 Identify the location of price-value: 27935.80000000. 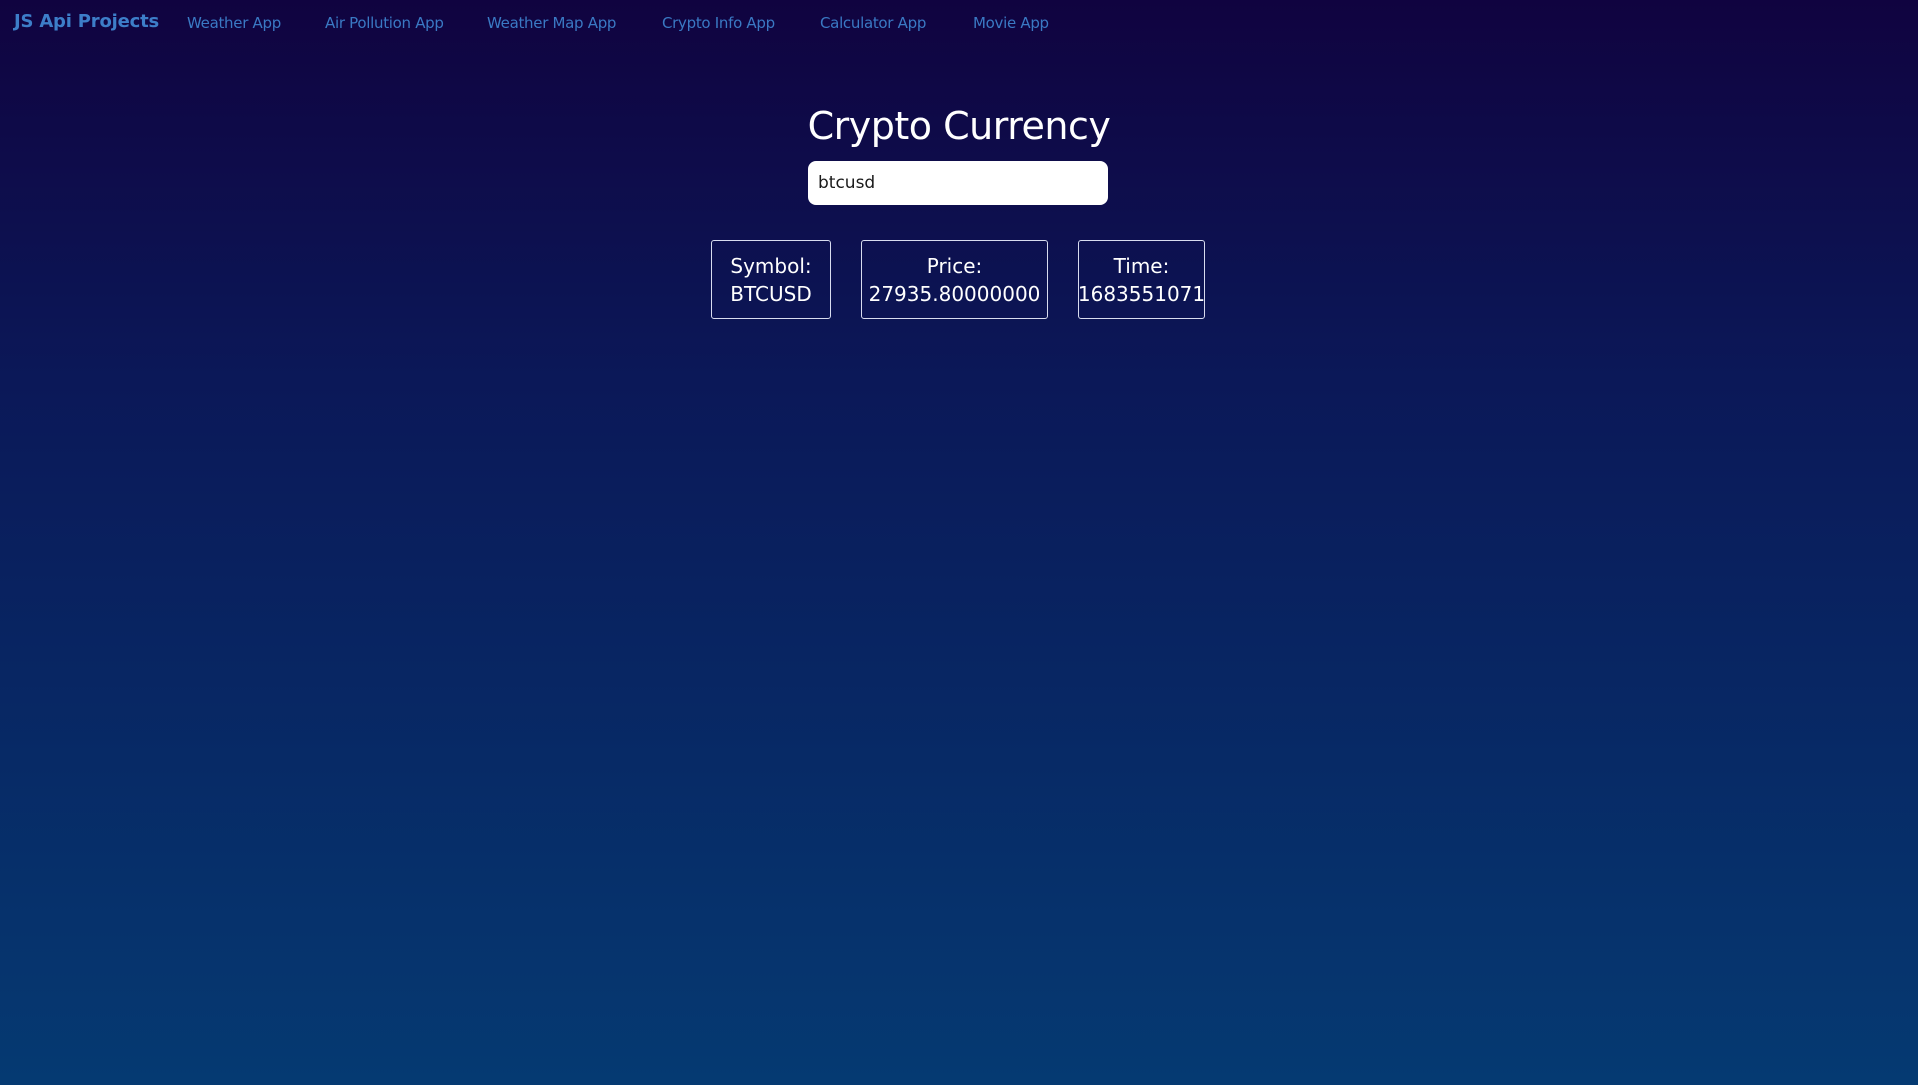
(954, 293).